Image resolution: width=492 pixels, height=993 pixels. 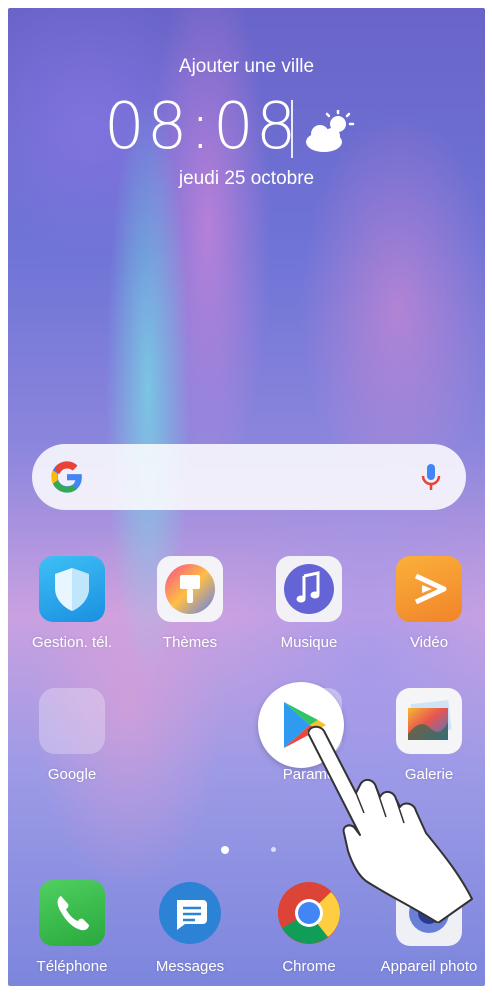 I want to click on dock-messages: Messages, so click(x=190, y=927).